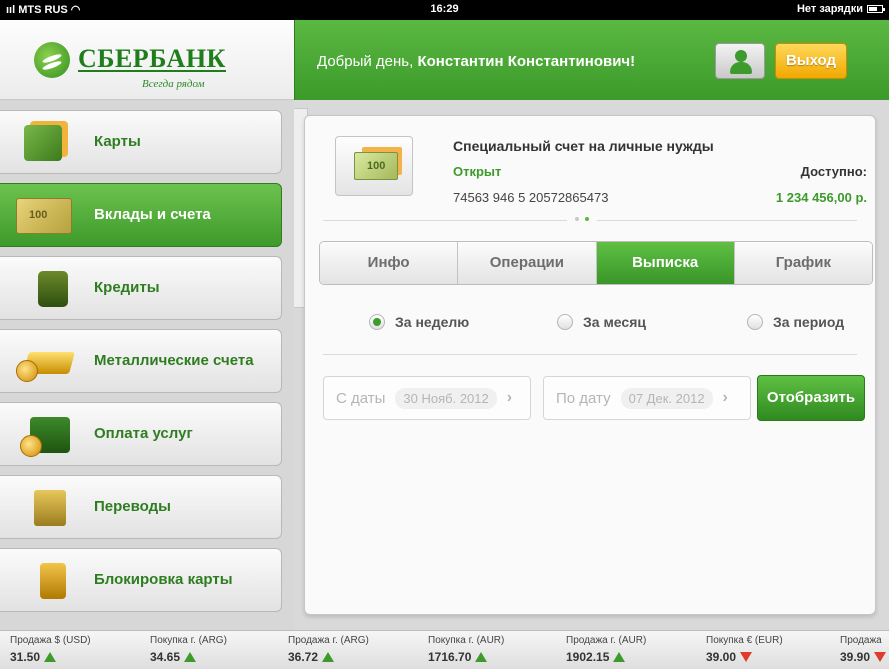 This screenshot has width=889, height=669. I want to click on logo-tagline: Всегда рядом, so click(173, 84).